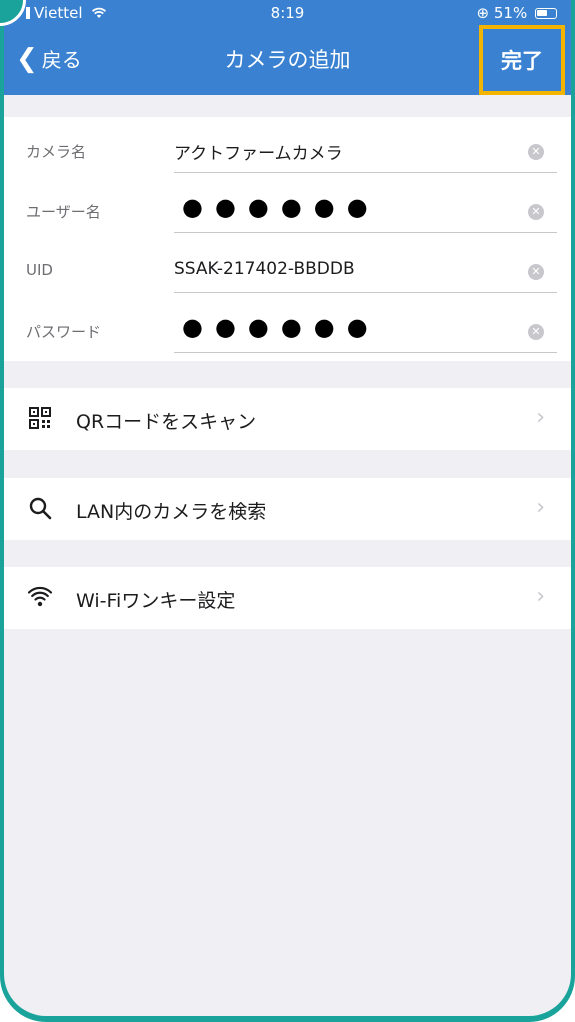  I want to click on header: Viettel 8:19 ⊕ 51% ❮ 戻る カメラの追加 完了, so click(287, 47).